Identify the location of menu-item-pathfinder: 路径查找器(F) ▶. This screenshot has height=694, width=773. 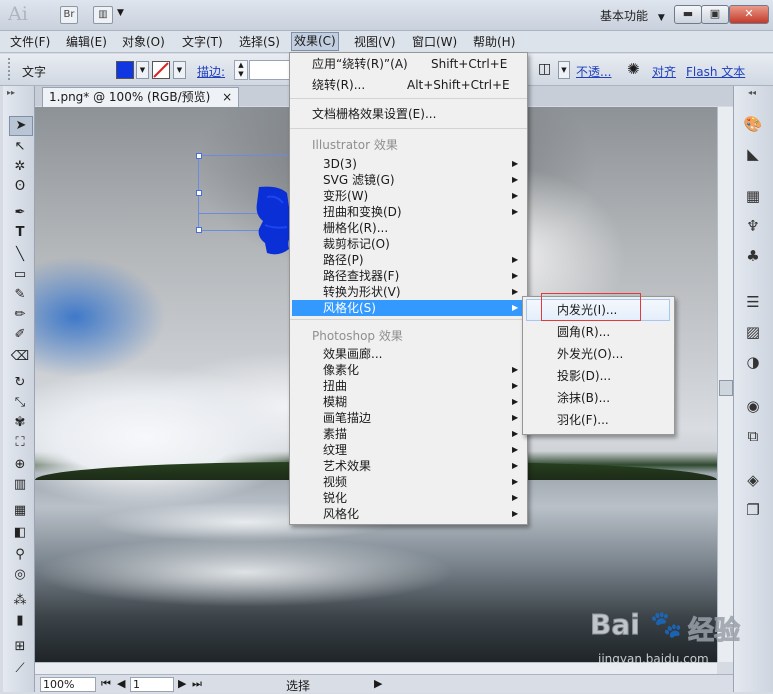
(408, 276).